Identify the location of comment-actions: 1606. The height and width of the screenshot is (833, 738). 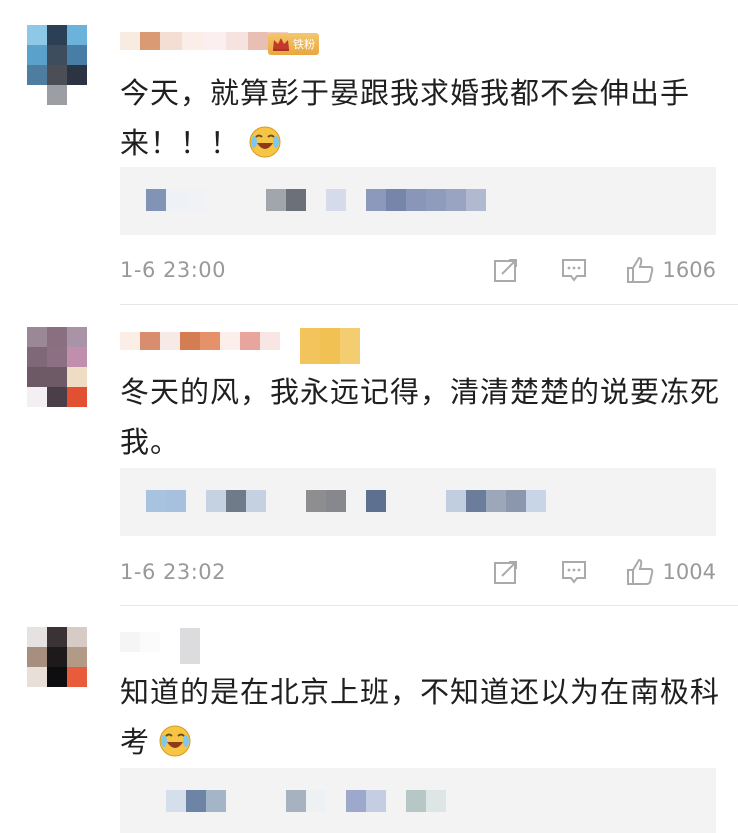
(603, 270).